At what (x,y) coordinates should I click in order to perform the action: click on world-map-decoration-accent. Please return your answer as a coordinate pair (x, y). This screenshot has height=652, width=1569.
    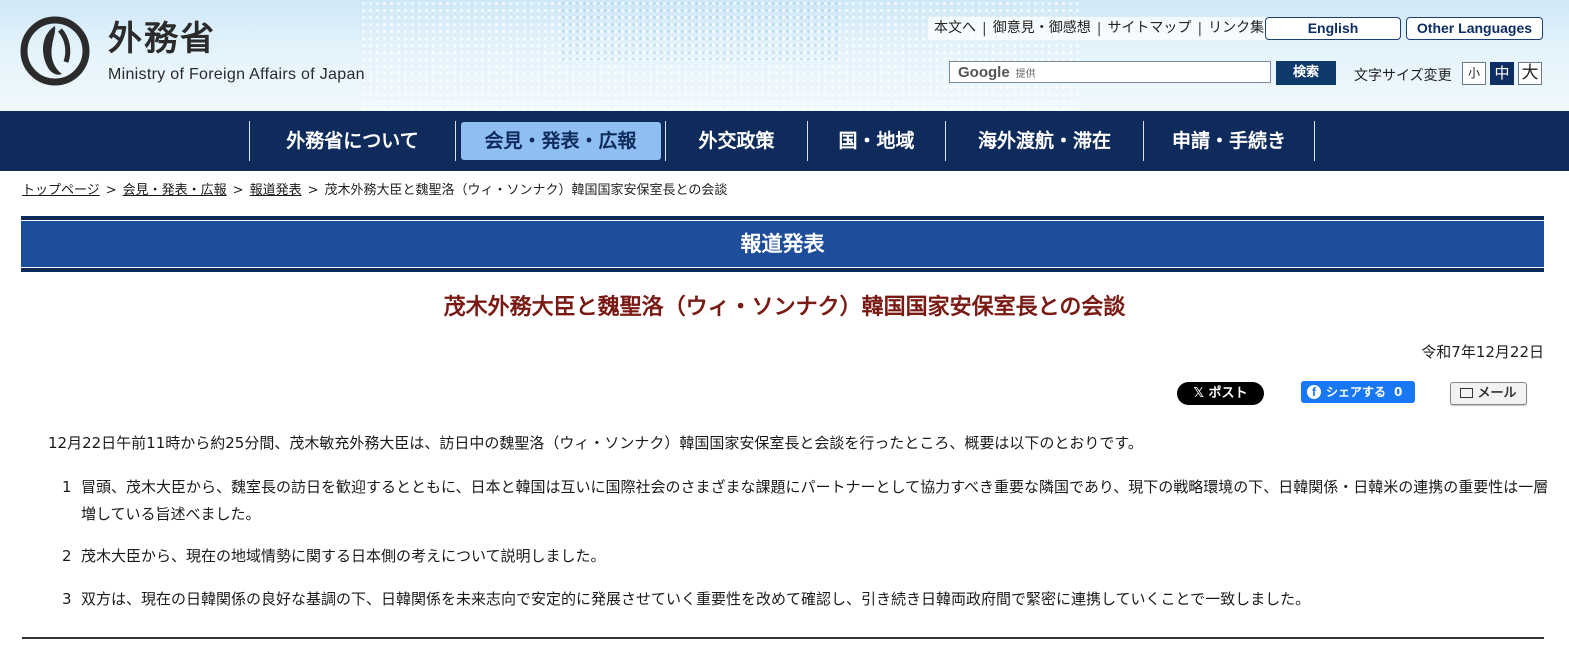
    Looking at the image, I should click on (700, 30).